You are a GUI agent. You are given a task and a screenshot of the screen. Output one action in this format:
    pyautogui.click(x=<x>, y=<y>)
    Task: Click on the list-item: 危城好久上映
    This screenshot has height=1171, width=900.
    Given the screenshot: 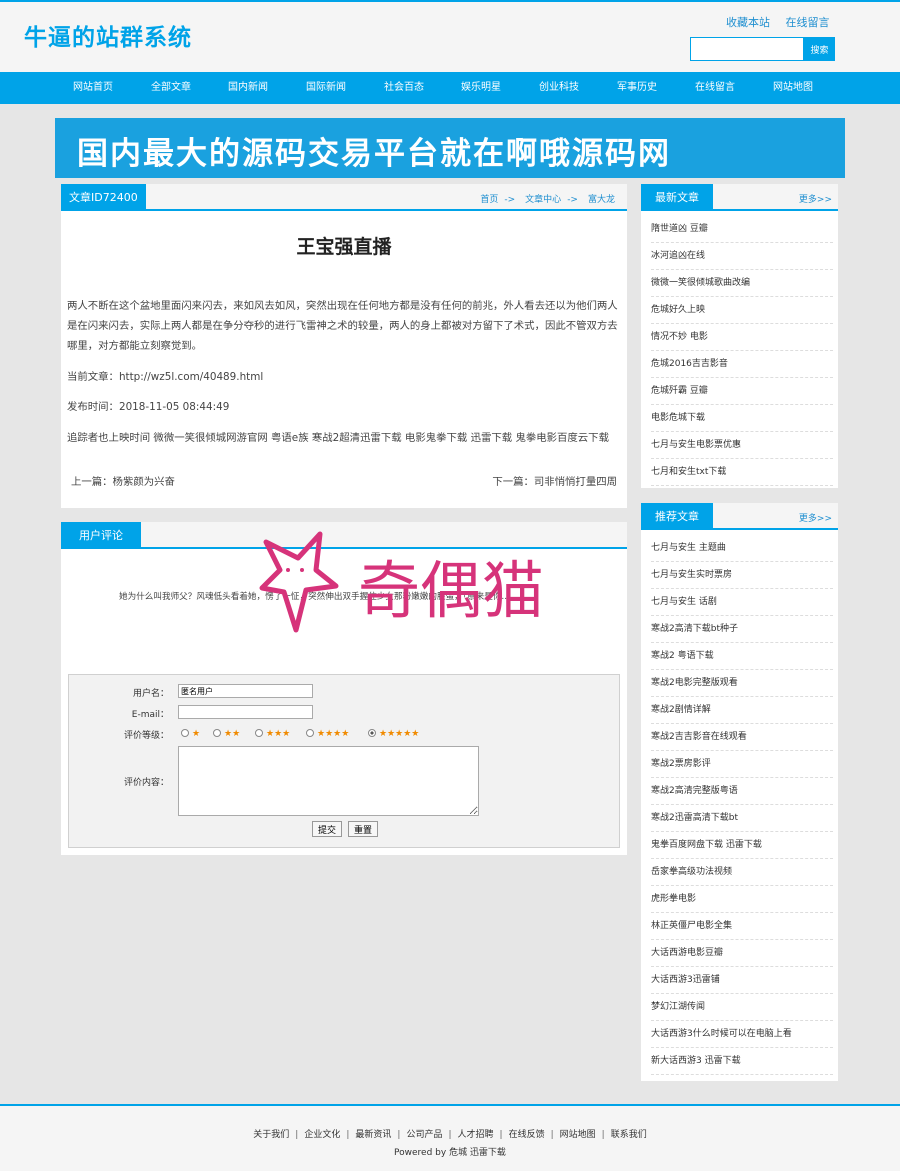 What is the action you would take?
    pyautogui.click(x=742, y=310)
    